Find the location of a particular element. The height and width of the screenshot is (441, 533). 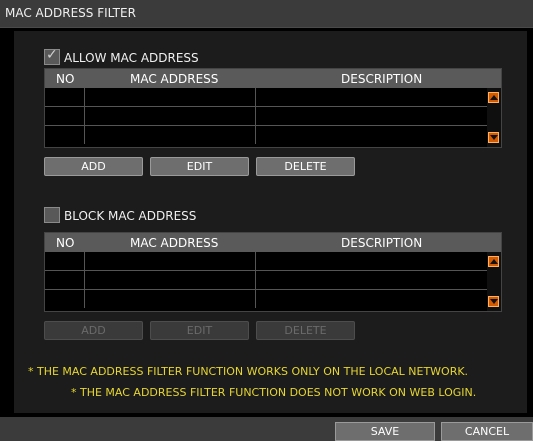

allow-mac-label: ALLOW MAC ADDRESS is located at coordinates (131, 58).